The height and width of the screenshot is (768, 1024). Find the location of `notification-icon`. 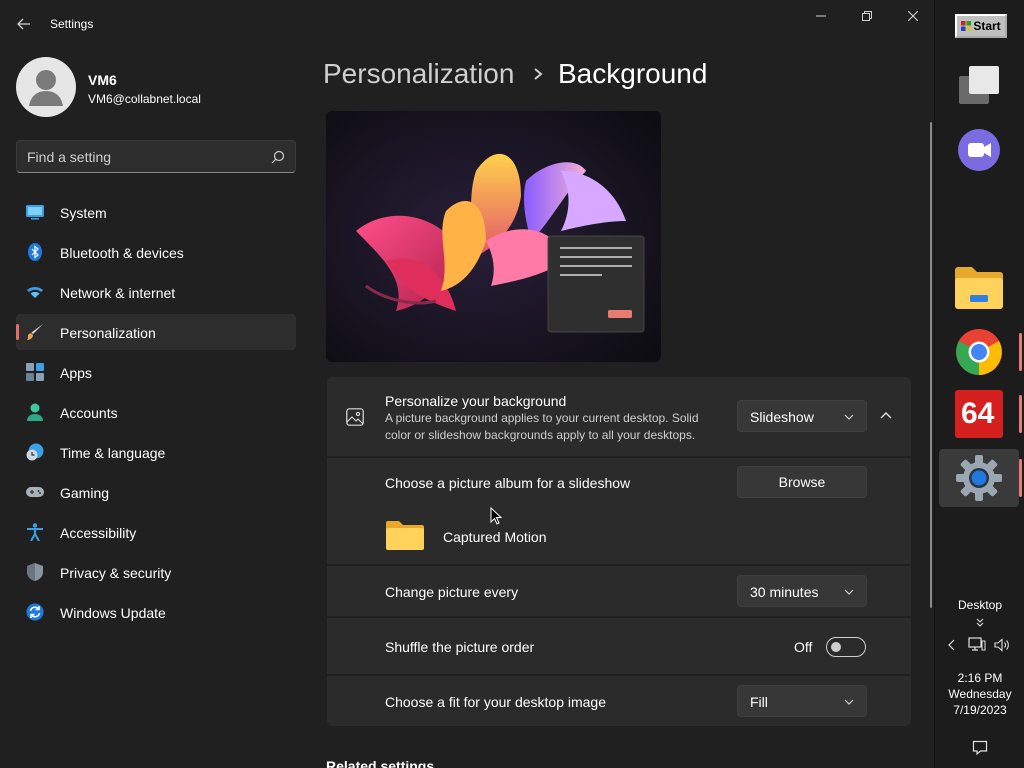

notification-icon is located at coordinates (980, 748).